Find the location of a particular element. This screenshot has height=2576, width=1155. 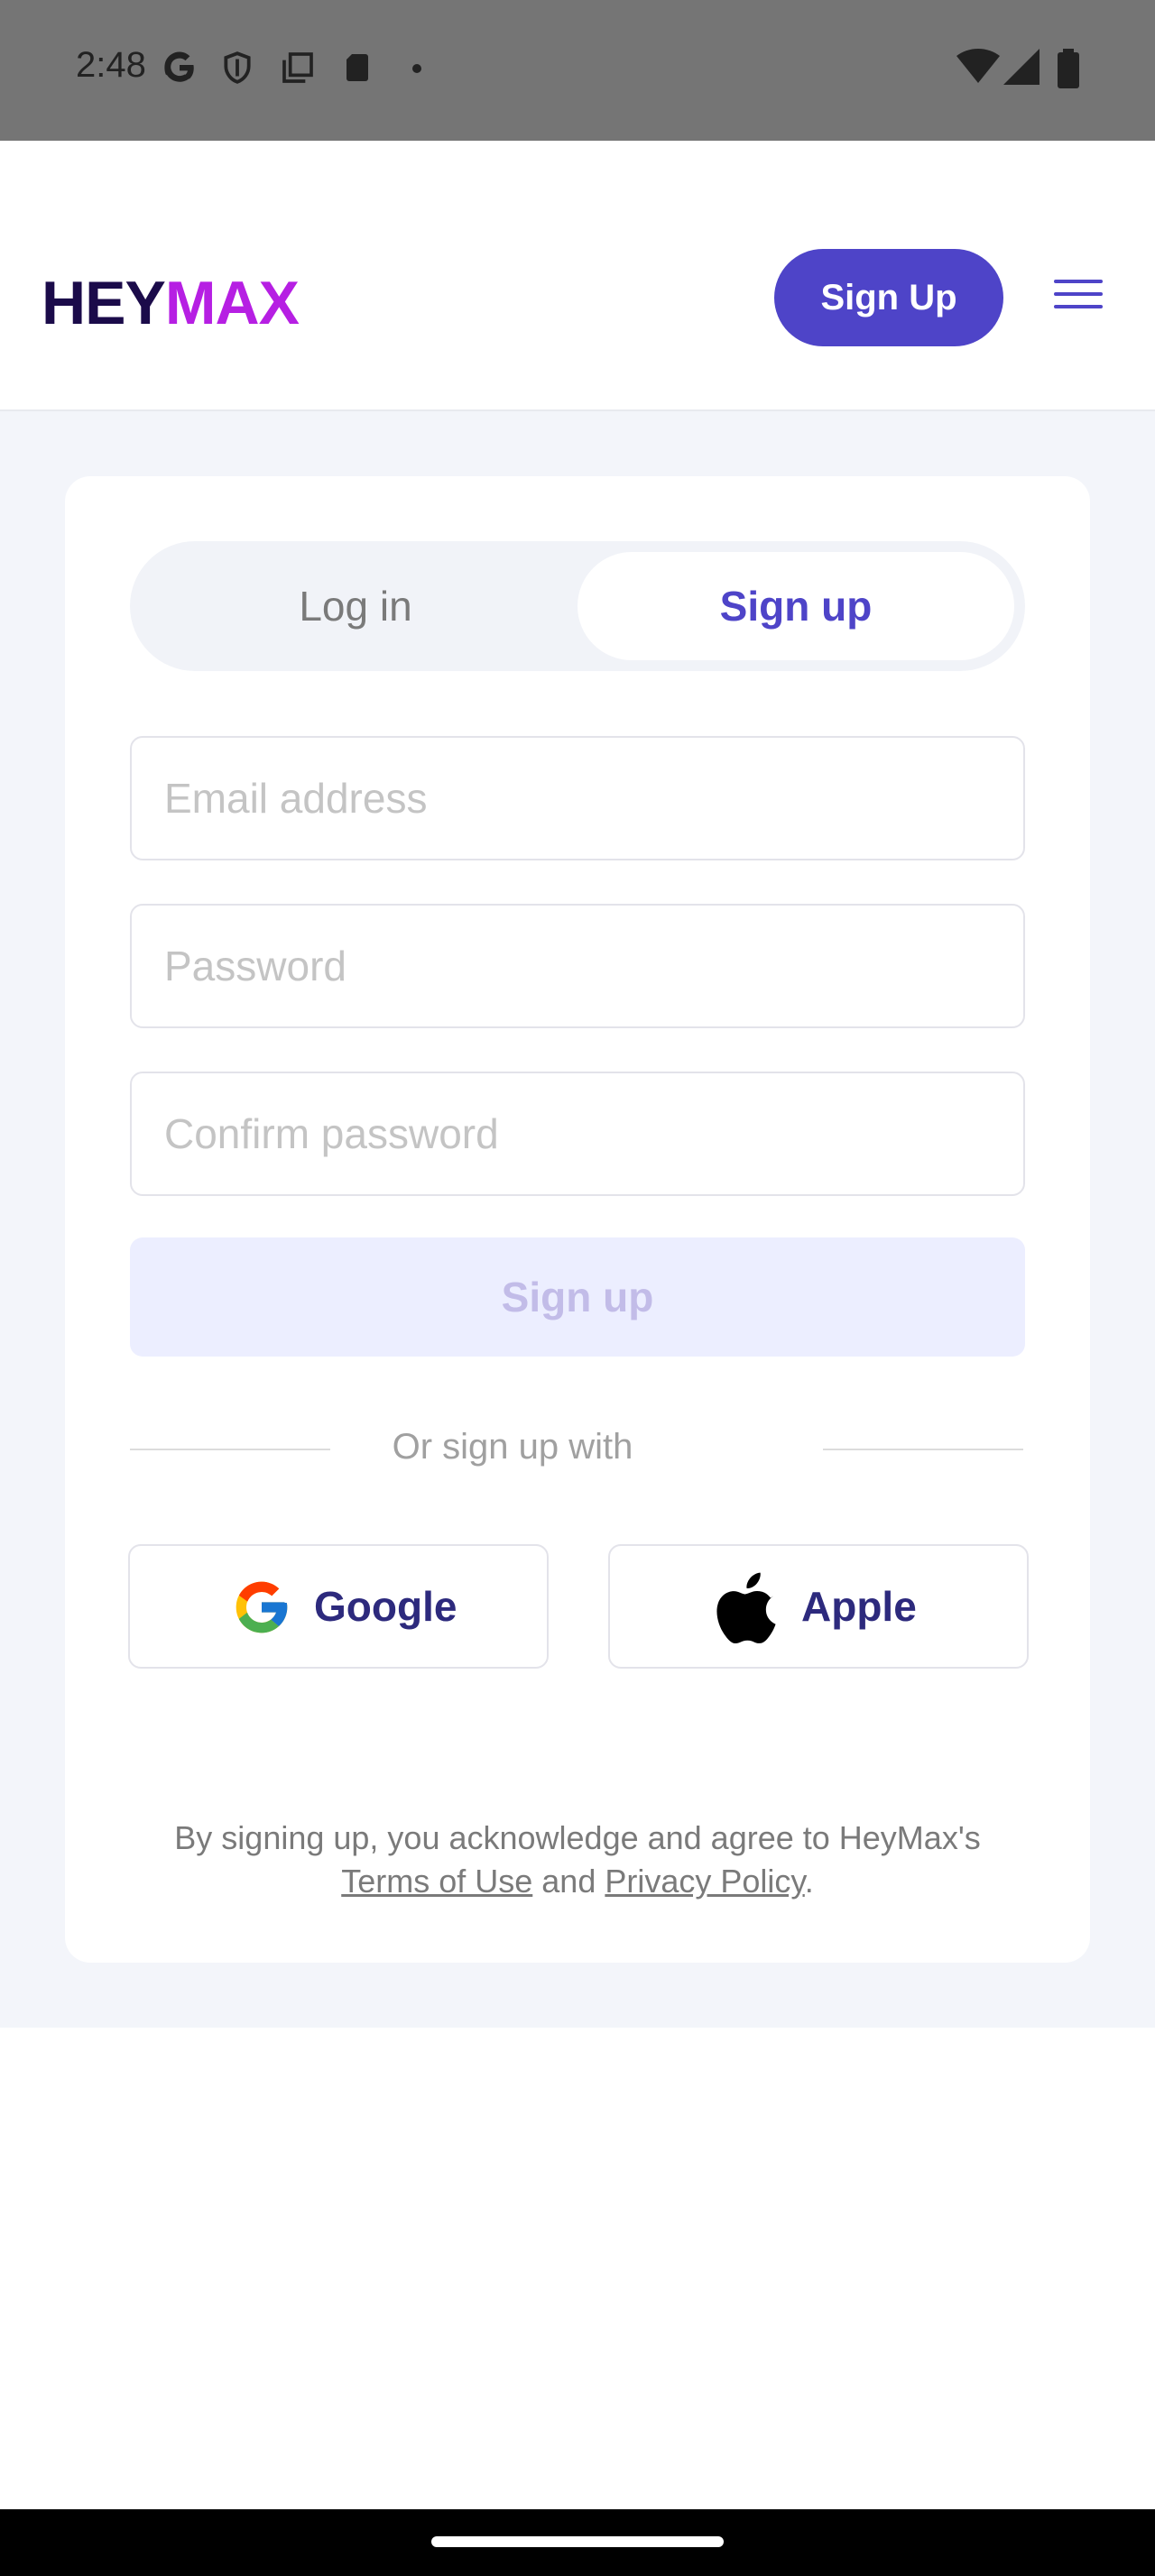

divider-line-right is located at coordinates (923, 1449).